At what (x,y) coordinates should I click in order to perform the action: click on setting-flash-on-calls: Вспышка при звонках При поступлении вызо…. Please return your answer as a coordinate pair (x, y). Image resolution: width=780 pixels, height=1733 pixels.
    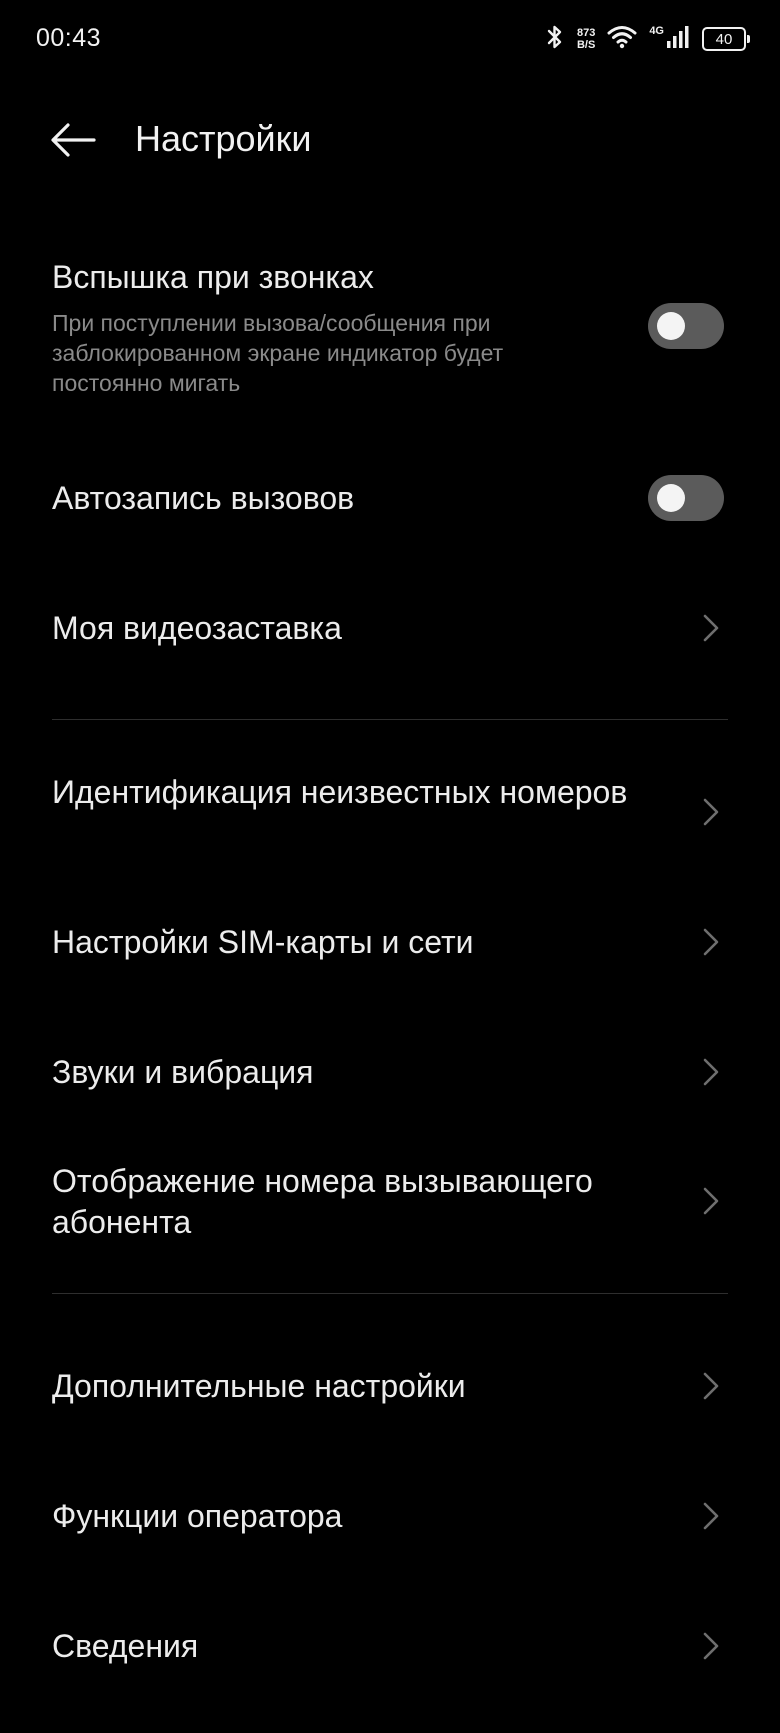
    Looking at the image, I should click on (390, 327).